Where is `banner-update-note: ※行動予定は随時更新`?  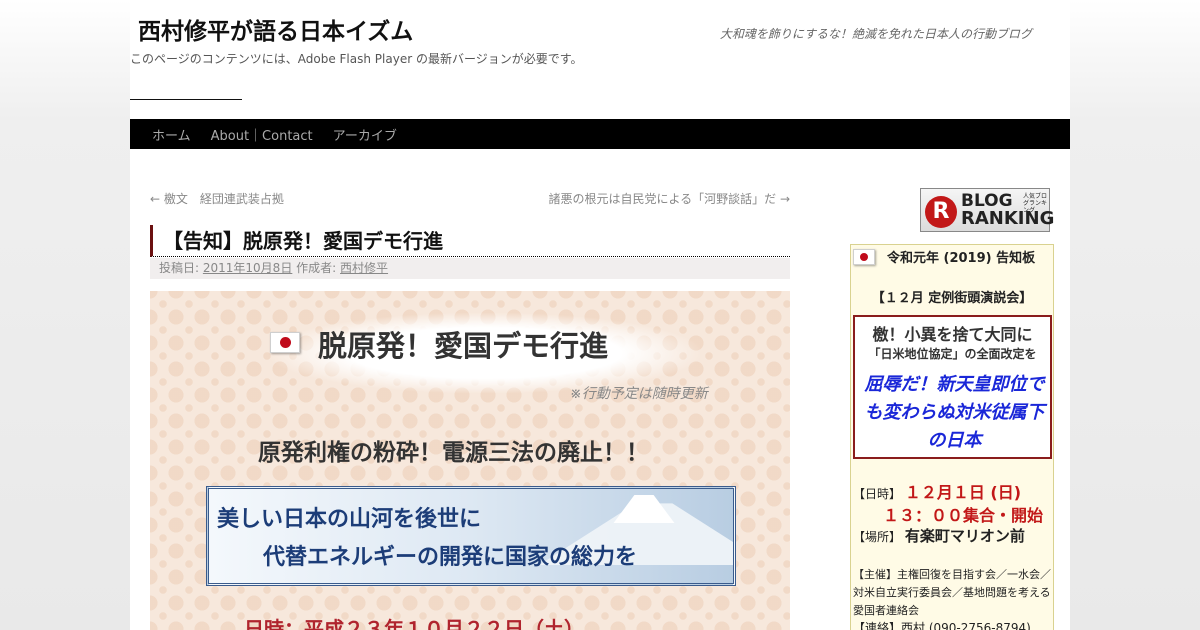 banner-update-note: ※行動予定は随時更新 is located at coordinates (639, 394).